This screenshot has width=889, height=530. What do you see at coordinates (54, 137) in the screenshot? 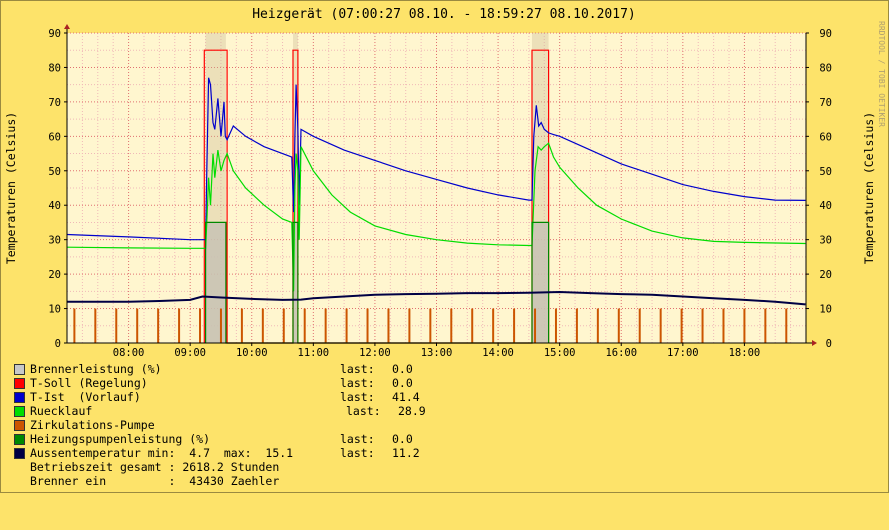
I see `y-tick-label-left: 60` at bounding box center [54, 137].